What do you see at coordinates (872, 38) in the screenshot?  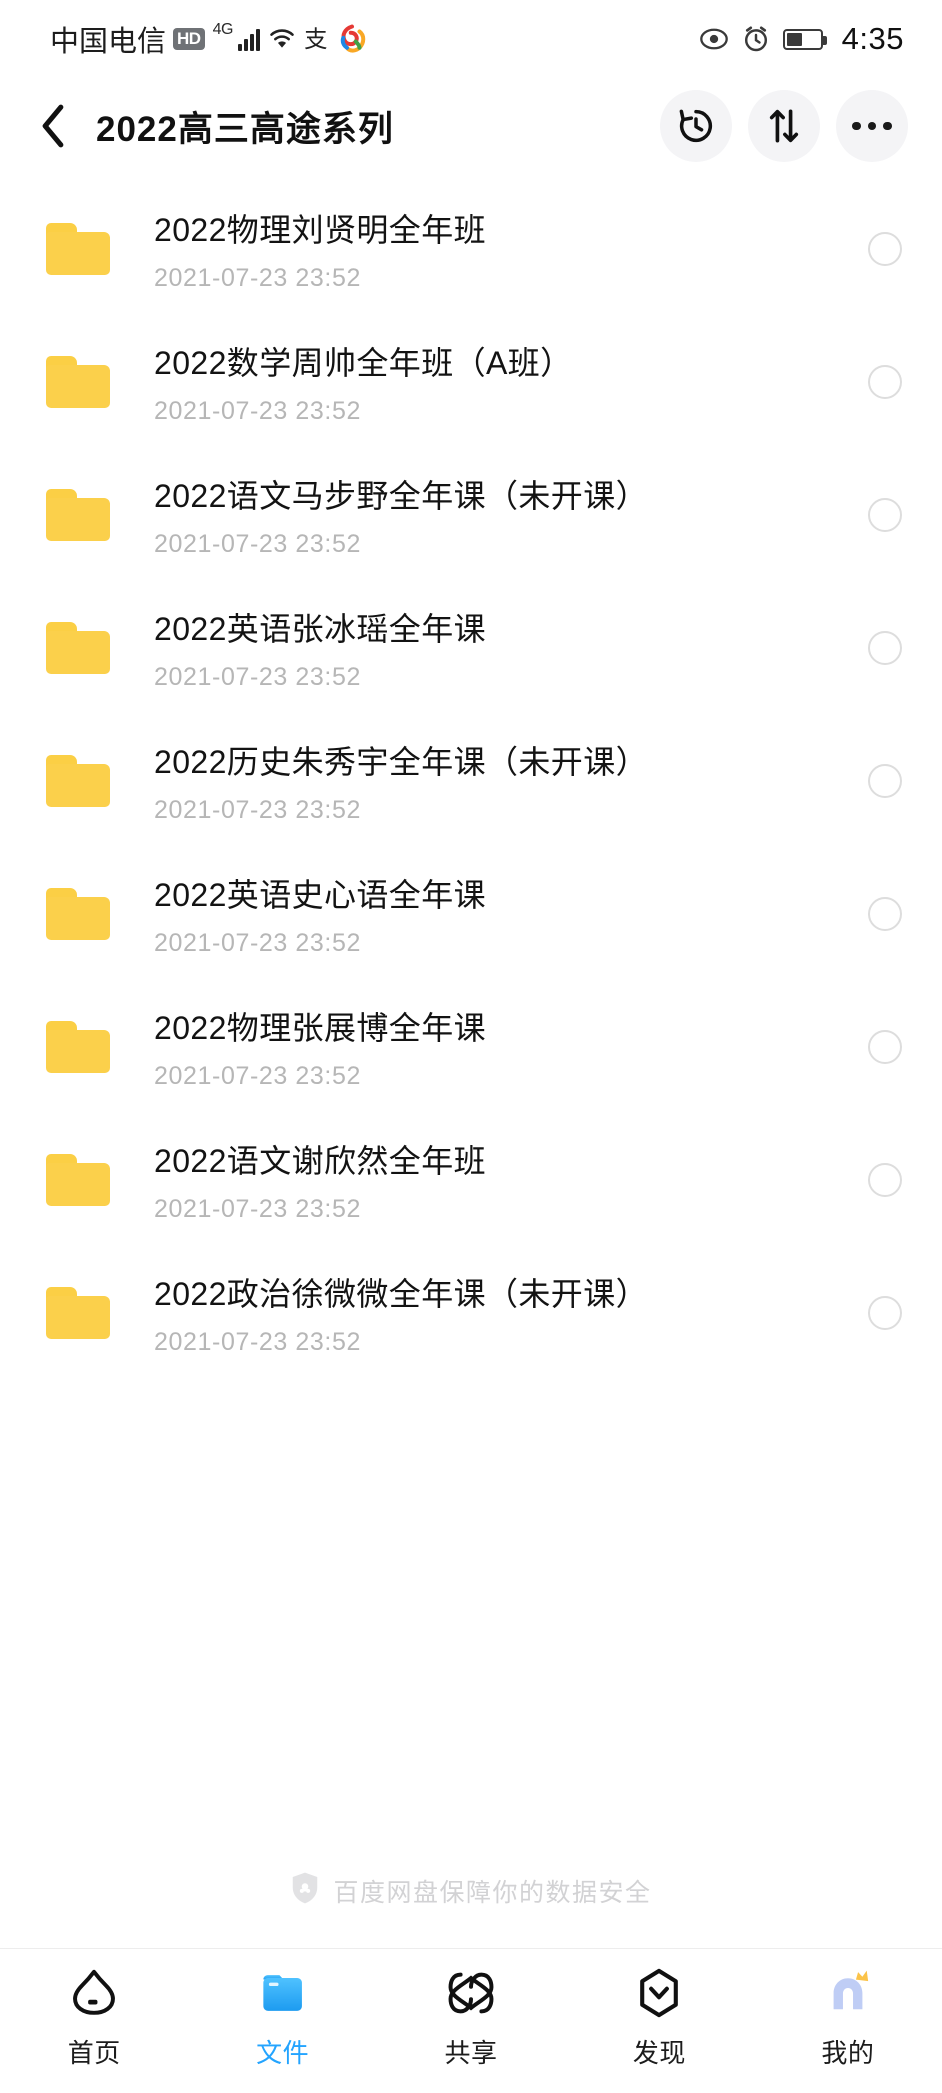 I see `clock-label: 4:35` at bounding box center [872, 38].